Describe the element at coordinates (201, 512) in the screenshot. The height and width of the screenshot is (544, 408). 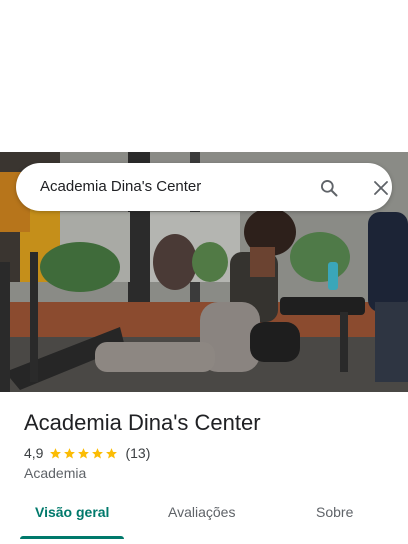
I see `tab-reviews: Avaliações` at that location.